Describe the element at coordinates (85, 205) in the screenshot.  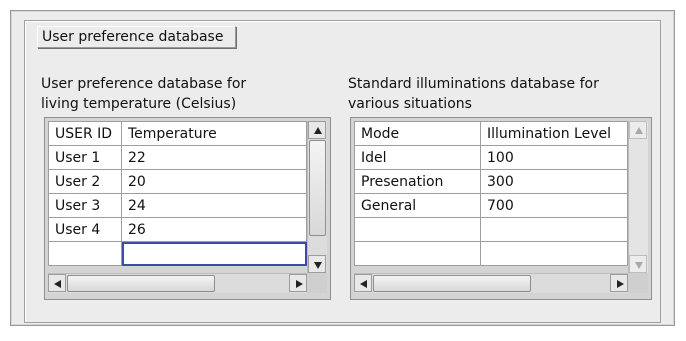
I see `table-cell: User 3` at that location.